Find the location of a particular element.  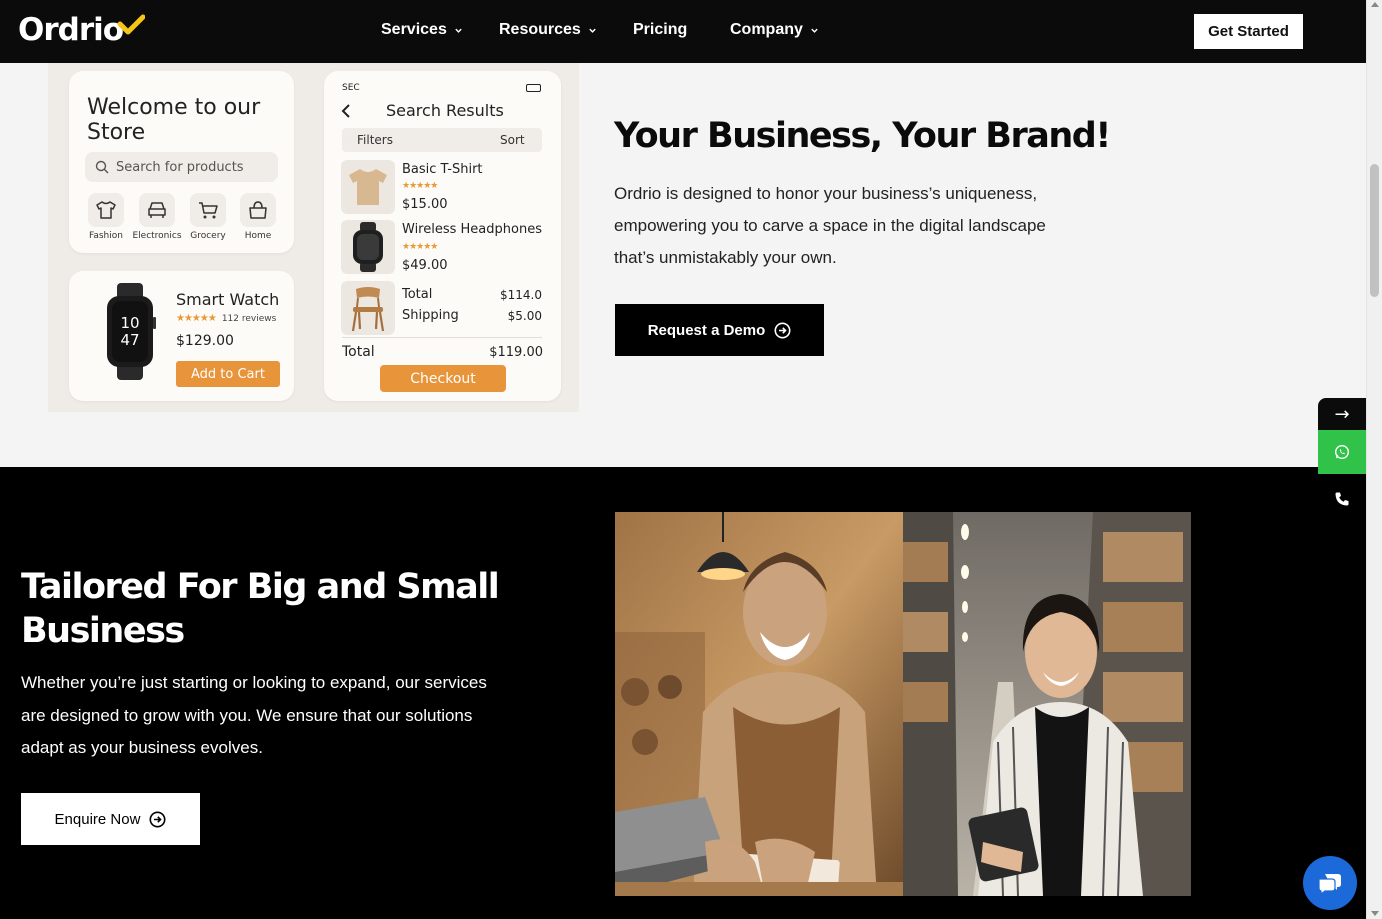

get-started-button: Get Started is located at coordinates (1248, 31).